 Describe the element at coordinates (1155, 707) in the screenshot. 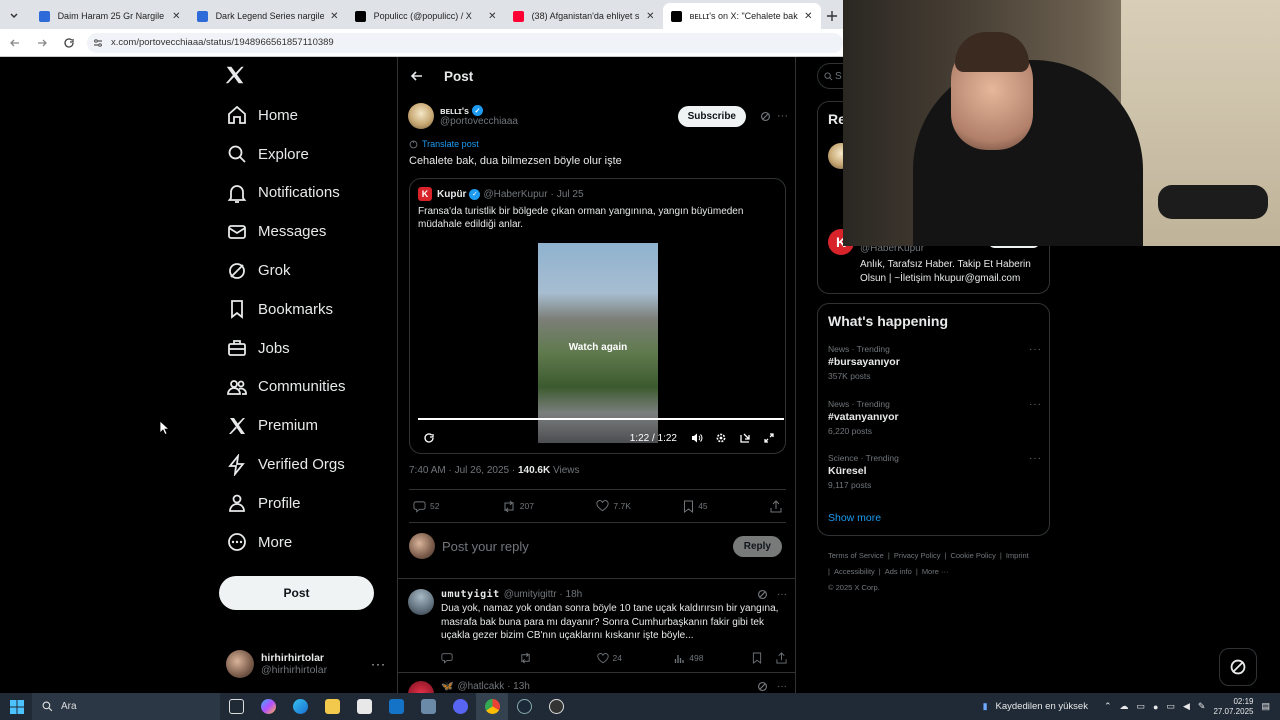

I see `microphone-icon: ●` at that location.